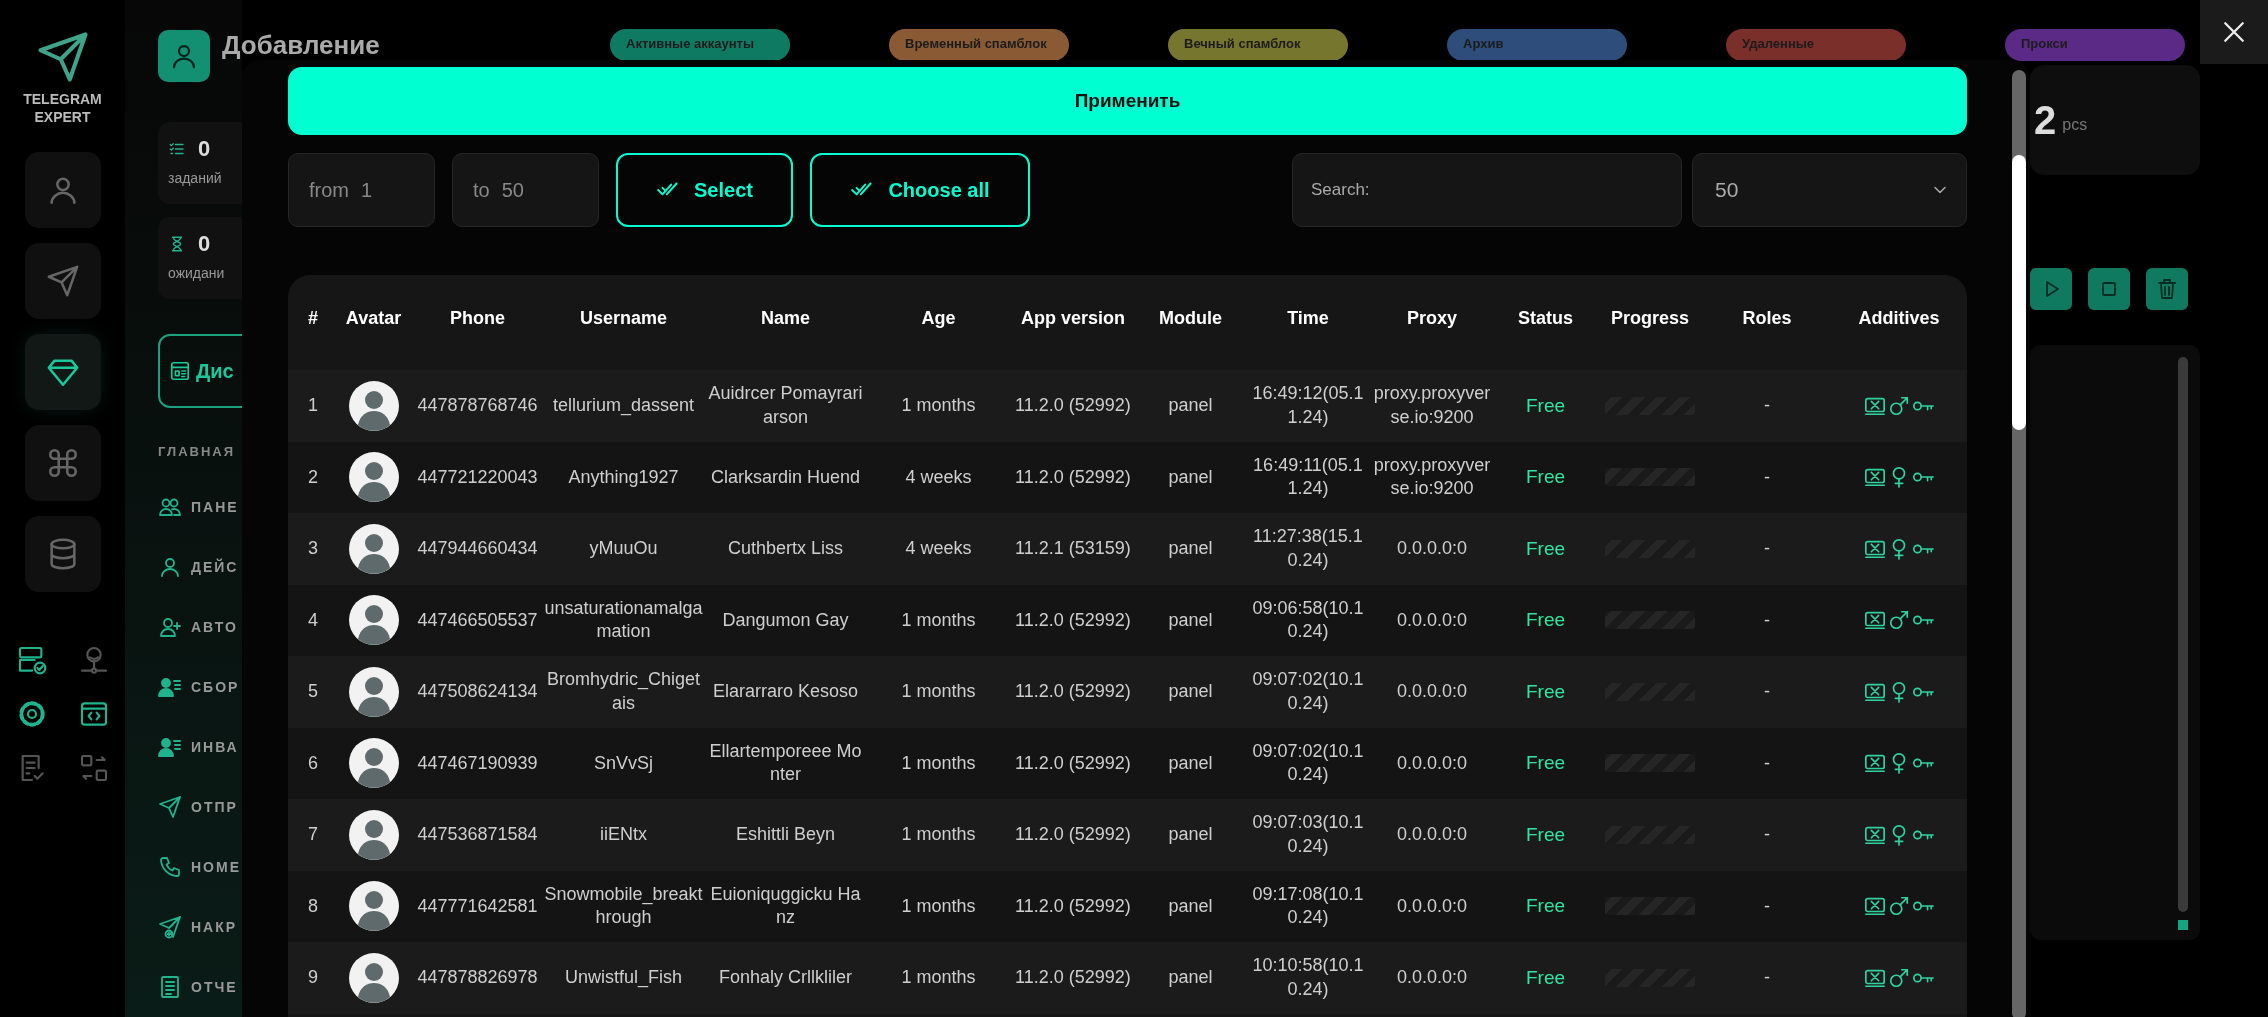  I want to click on table-cell-text: Eshittli Beyn, so click(785, 835).